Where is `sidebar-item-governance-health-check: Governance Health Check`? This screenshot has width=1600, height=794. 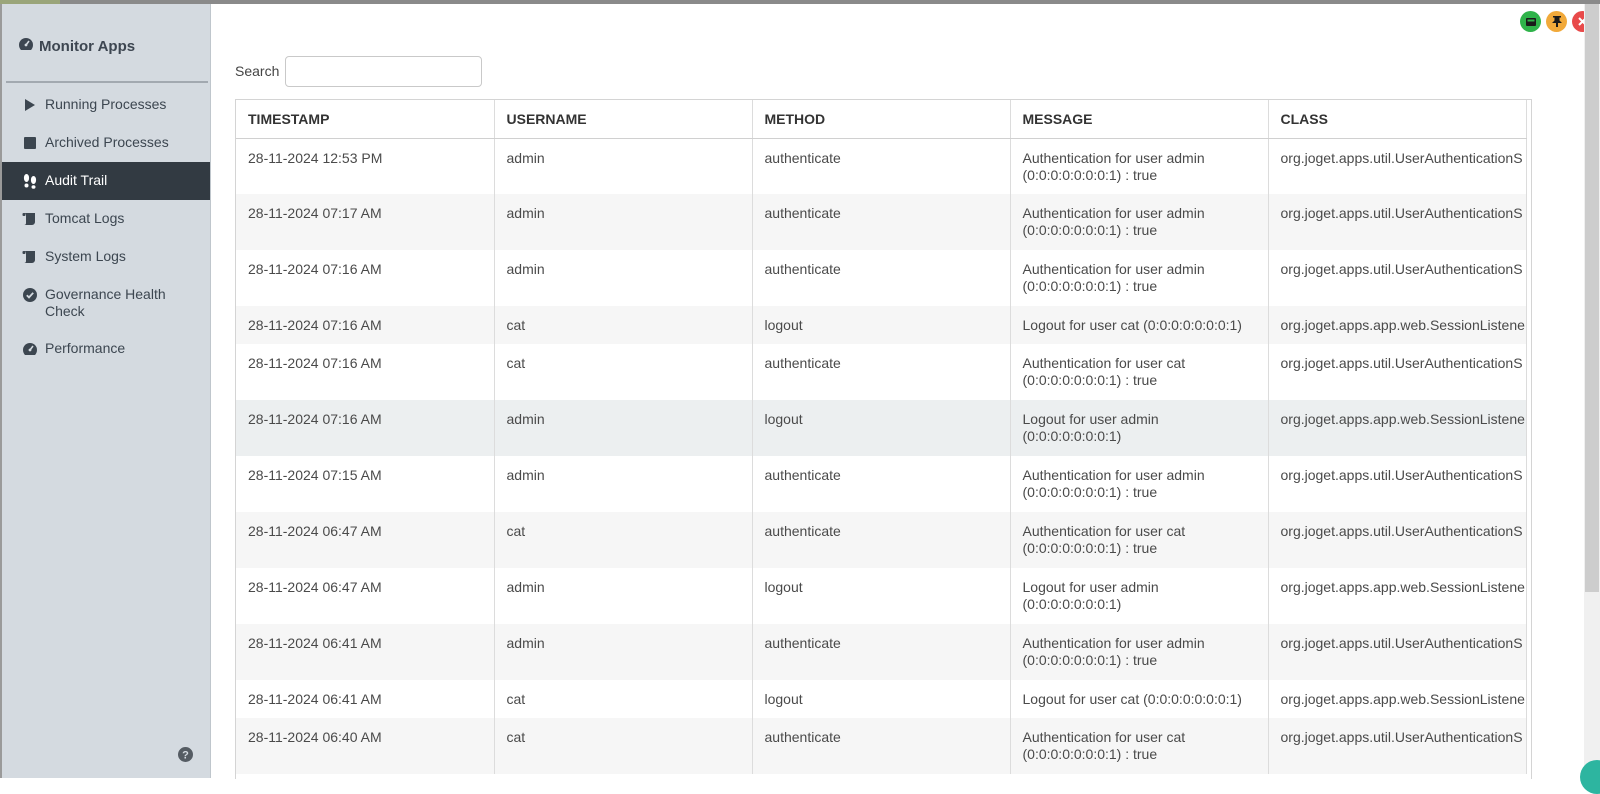 sidebar-item-governance-health-check: Governance Health Check is located at coordinates (106, 303).